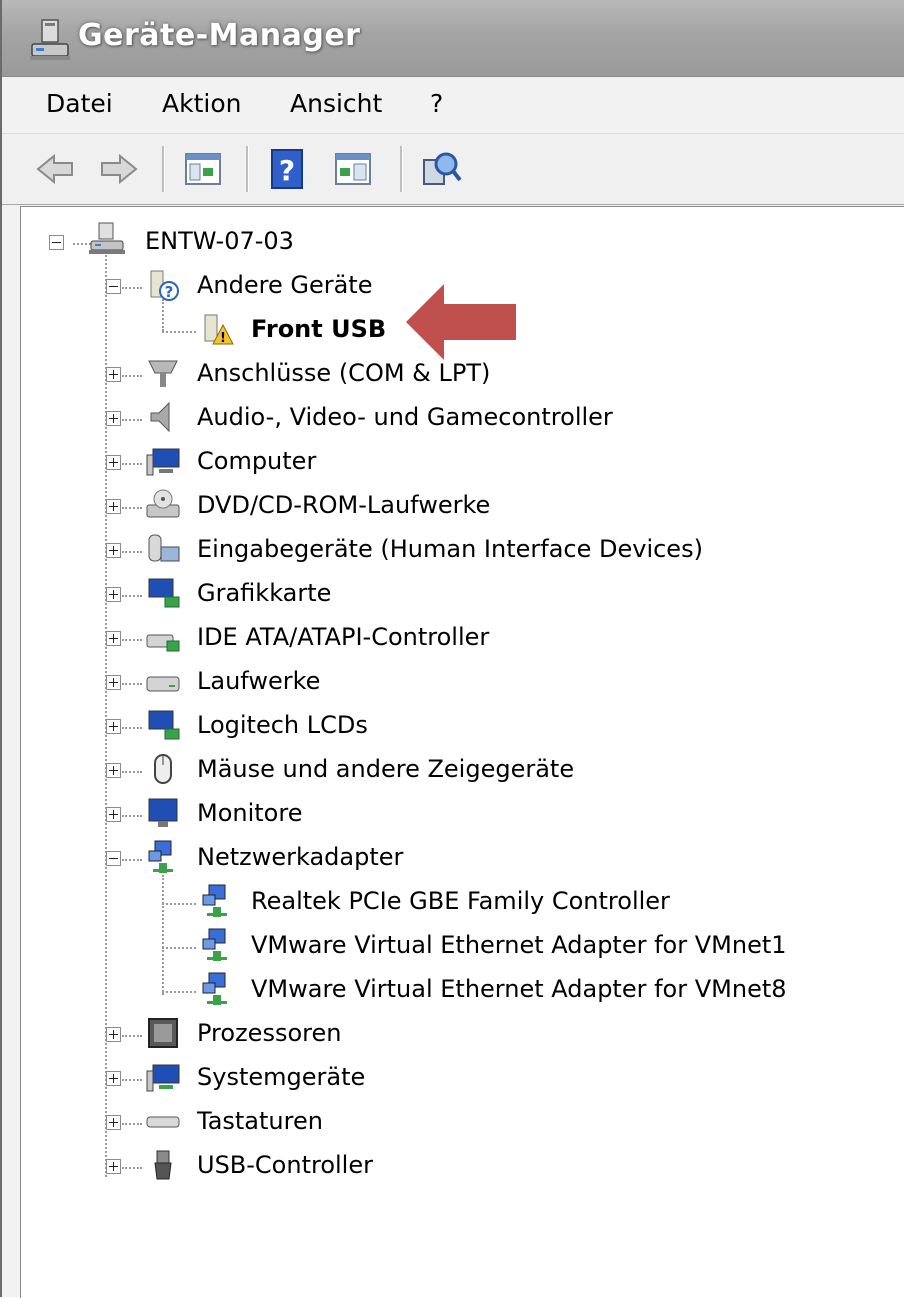  I want to click on menu-datei: Datei, so click(79, 103).